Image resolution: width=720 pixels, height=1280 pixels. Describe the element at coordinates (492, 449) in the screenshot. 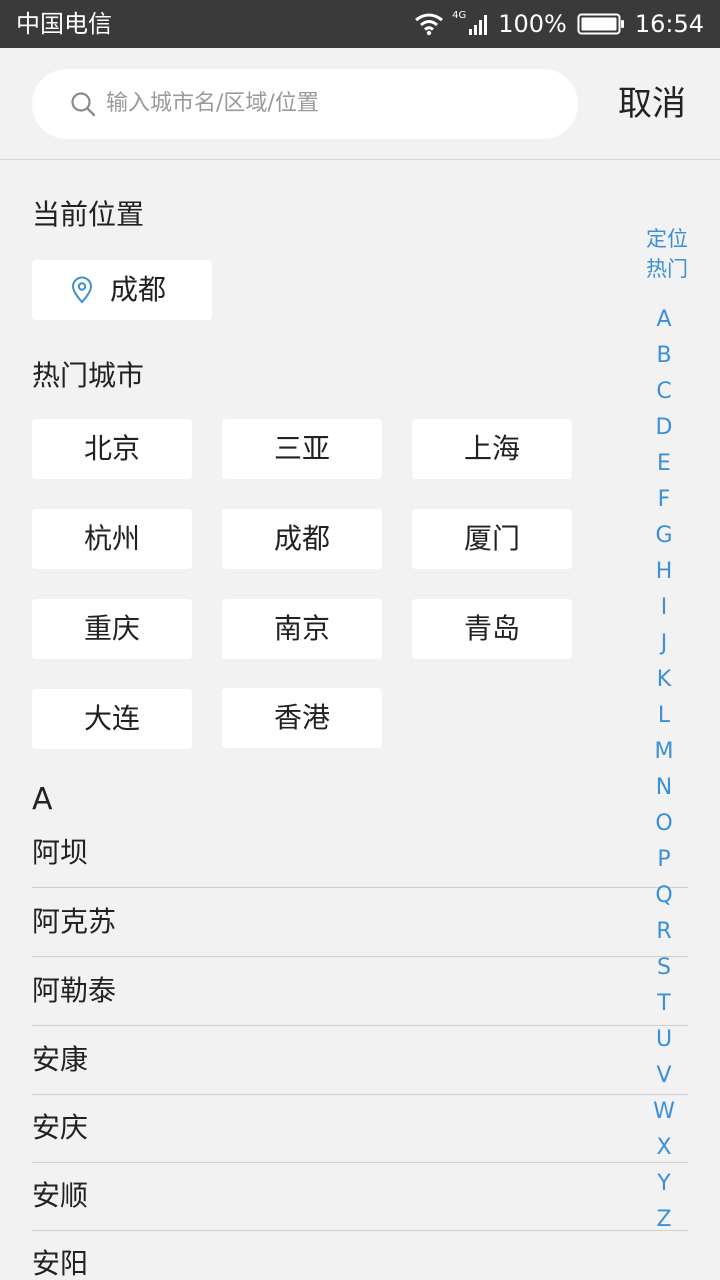

I see `hot-city-chip: 上海` at that location.